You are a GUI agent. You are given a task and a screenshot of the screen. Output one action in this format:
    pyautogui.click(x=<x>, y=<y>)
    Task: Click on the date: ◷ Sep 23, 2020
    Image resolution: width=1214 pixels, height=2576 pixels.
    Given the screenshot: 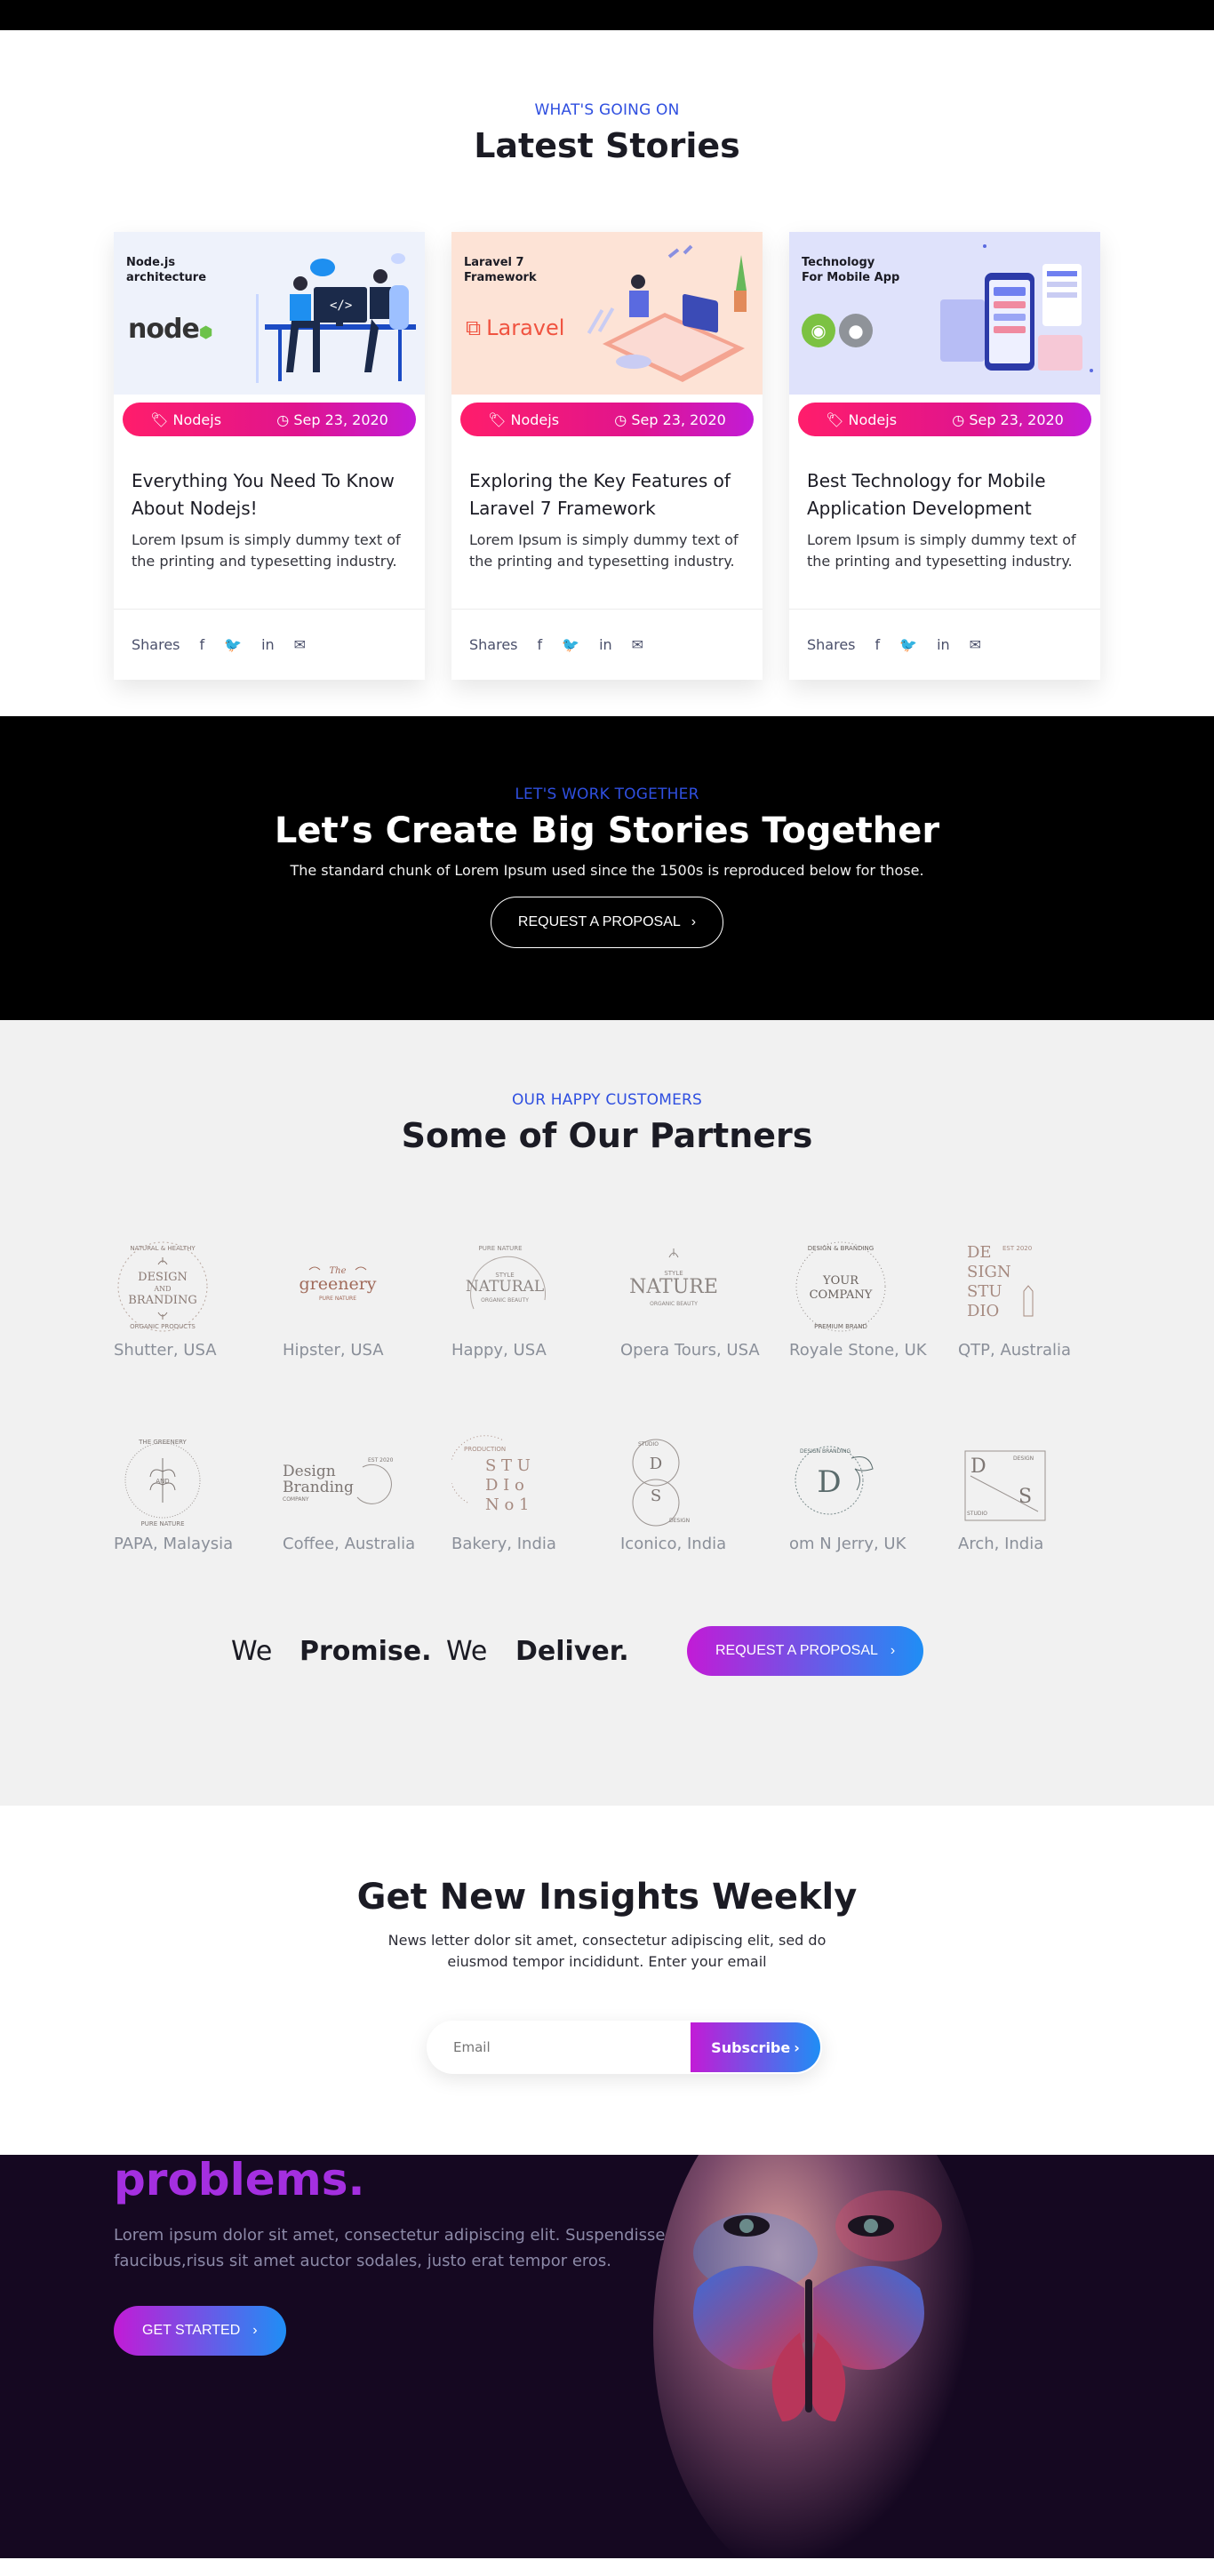 What is the action you would take?
    pyautogui.click(x=332, y=419)
    